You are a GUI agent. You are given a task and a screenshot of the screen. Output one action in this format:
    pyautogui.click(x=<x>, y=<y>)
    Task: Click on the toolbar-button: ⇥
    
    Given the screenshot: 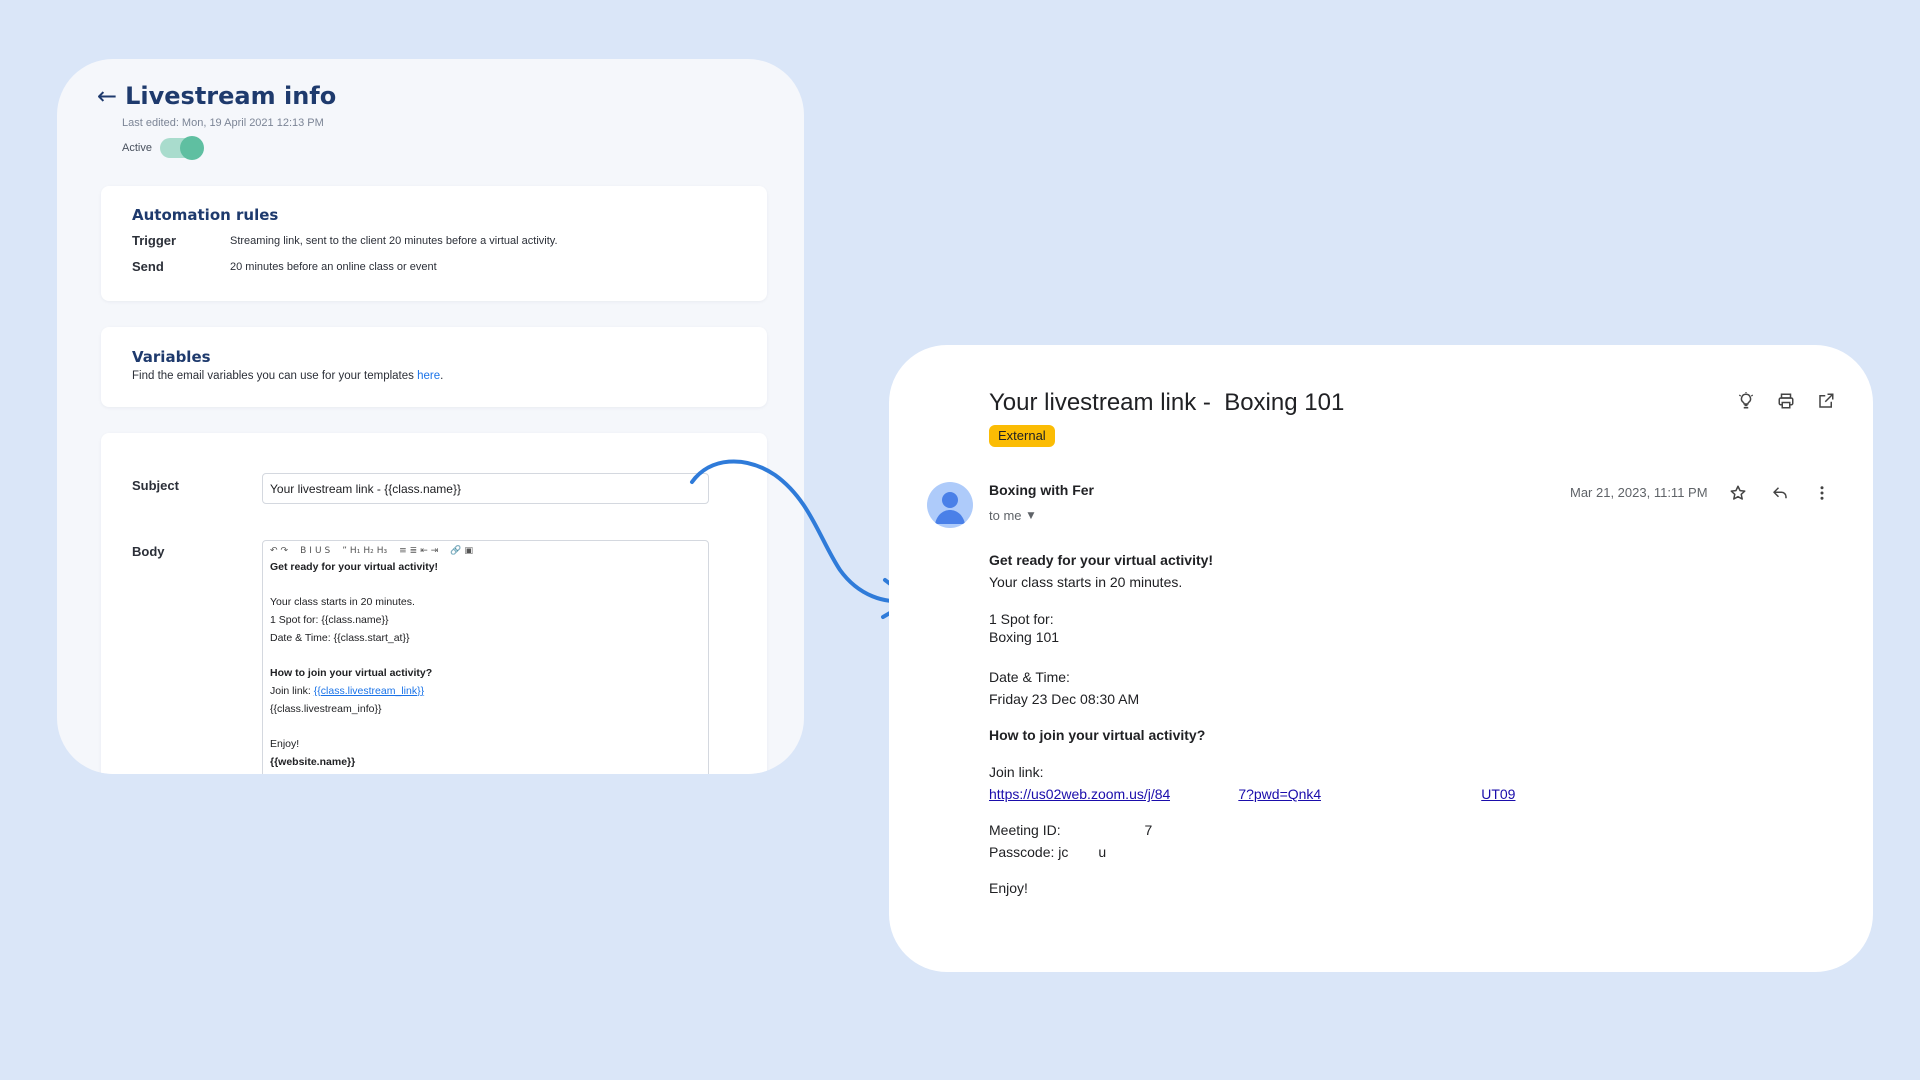 What is the action you would take?
    pyautogui.click(x=435, y=551)
    